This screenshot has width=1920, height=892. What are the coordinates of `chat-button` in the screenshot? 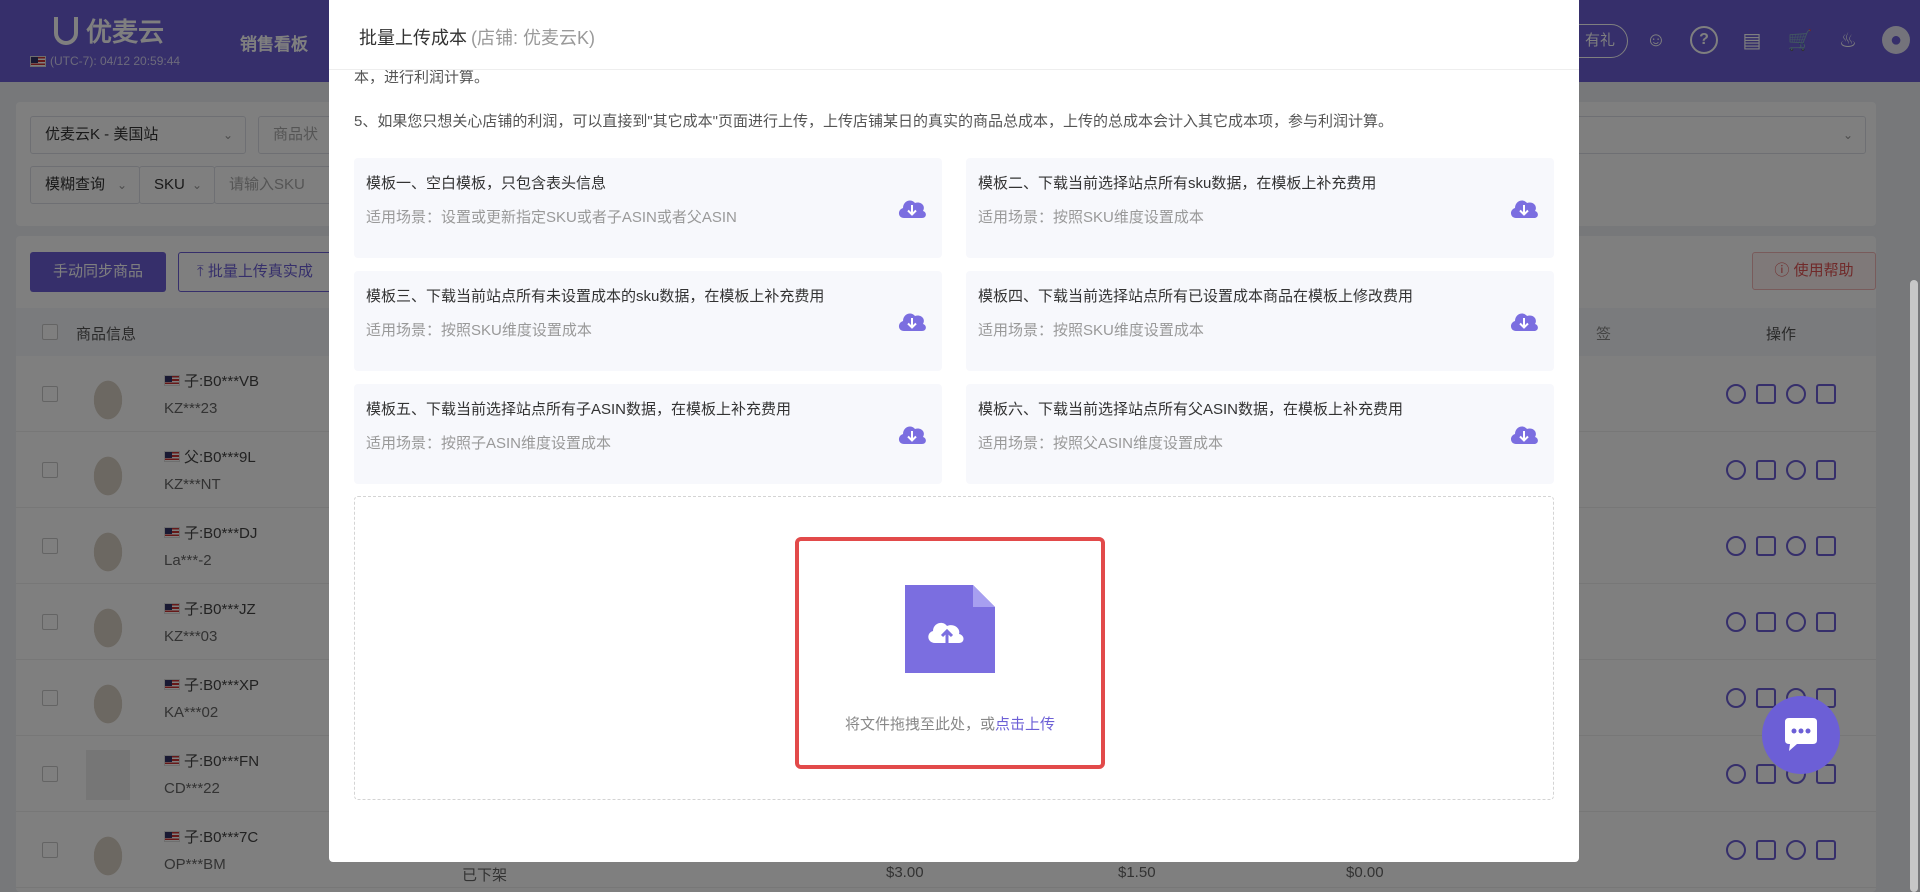 It's located at (1801, 735).